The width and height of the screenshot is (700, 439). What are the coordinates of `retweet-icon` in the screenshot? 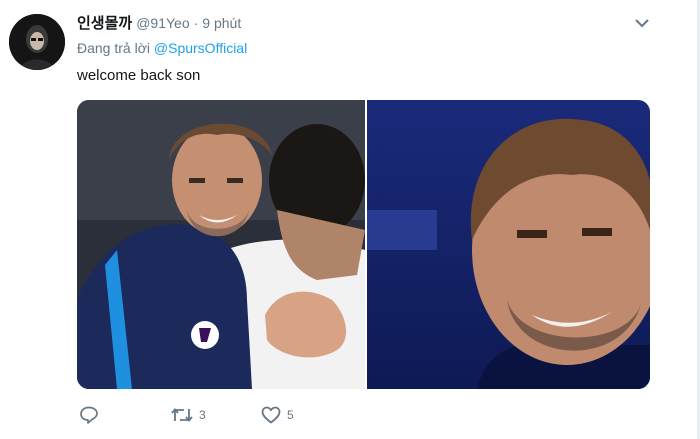 It's located at (182, 415).